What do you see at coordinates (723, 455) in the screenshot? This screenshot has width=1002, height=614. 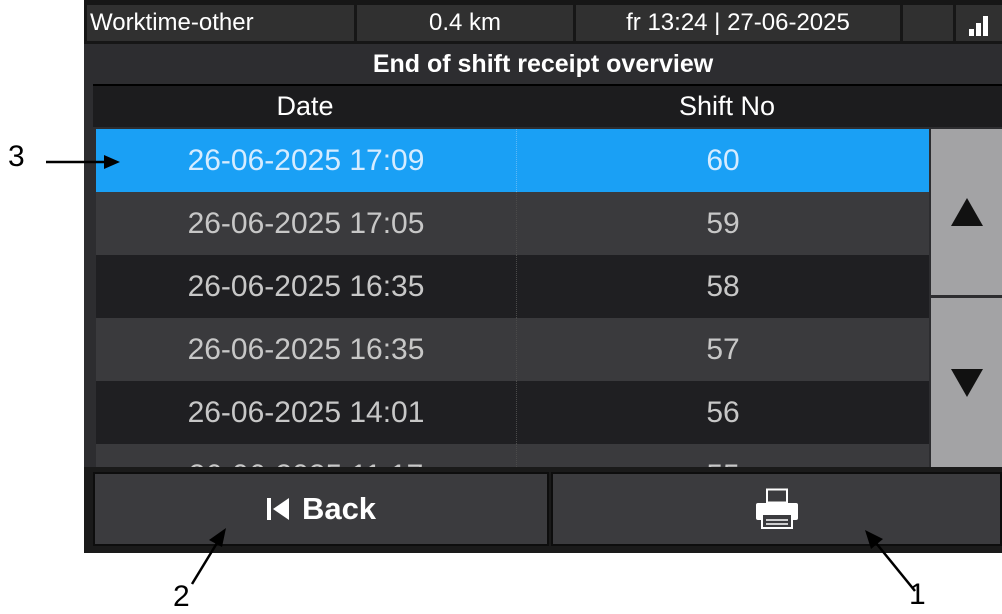 I see `row-shift-no: 55` at bounding box center [723, 455].